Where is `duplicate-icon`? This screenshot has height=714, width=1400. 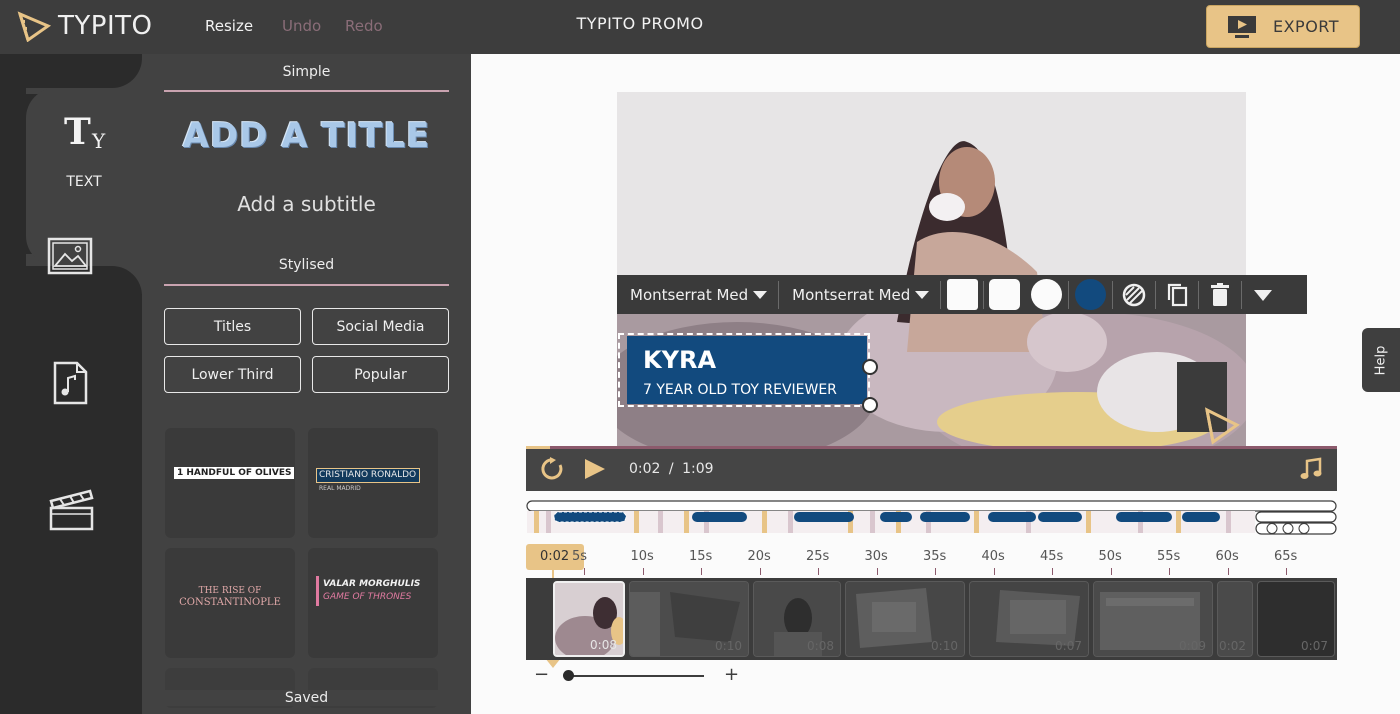
duplicate-icon is located at coordinates (1177, 294).